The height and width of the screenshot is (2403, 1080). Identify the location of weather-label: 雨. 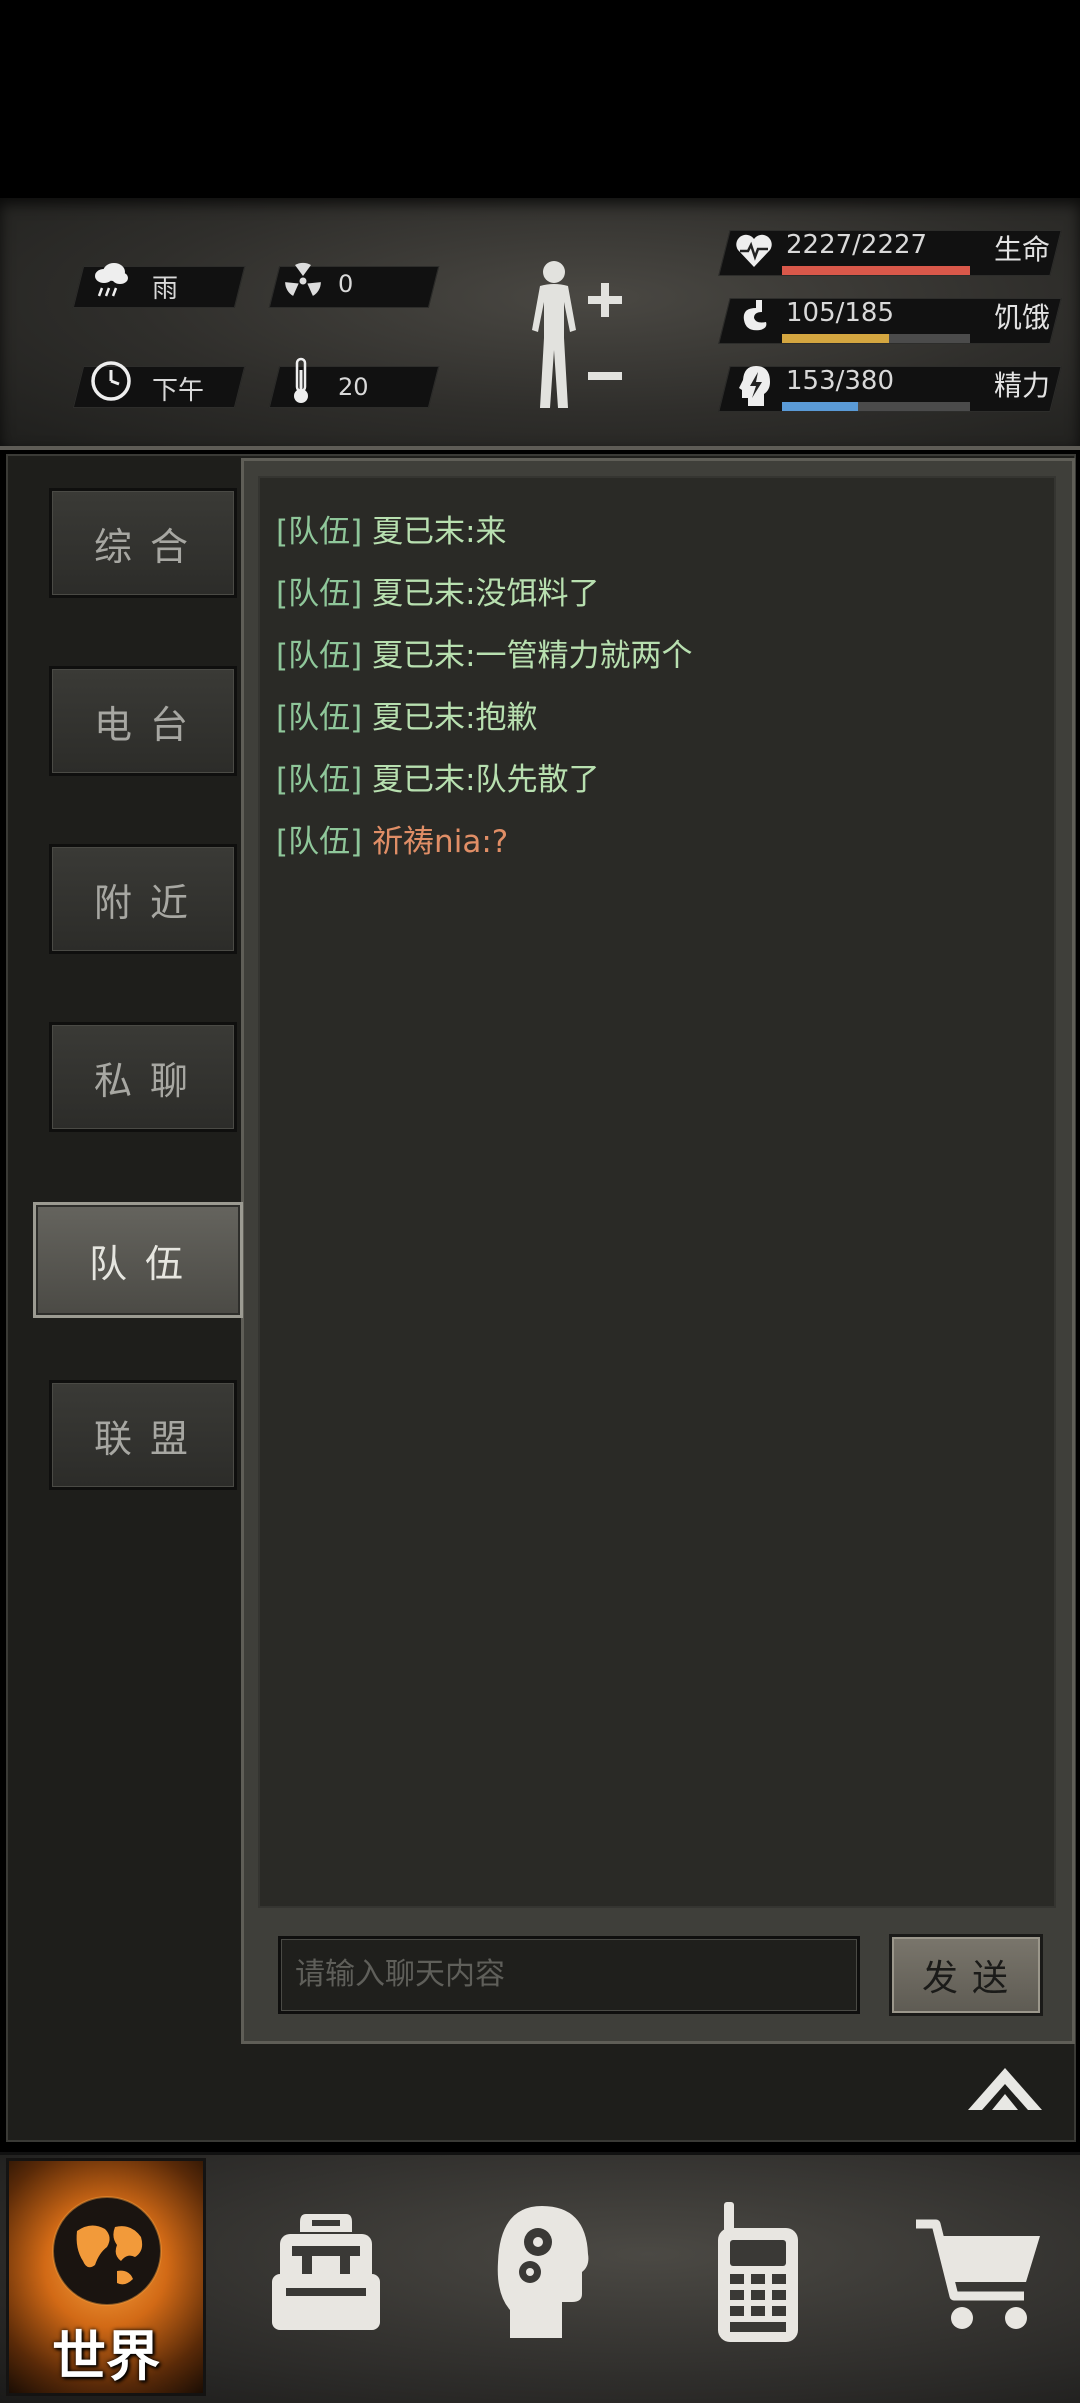
(165, 289).